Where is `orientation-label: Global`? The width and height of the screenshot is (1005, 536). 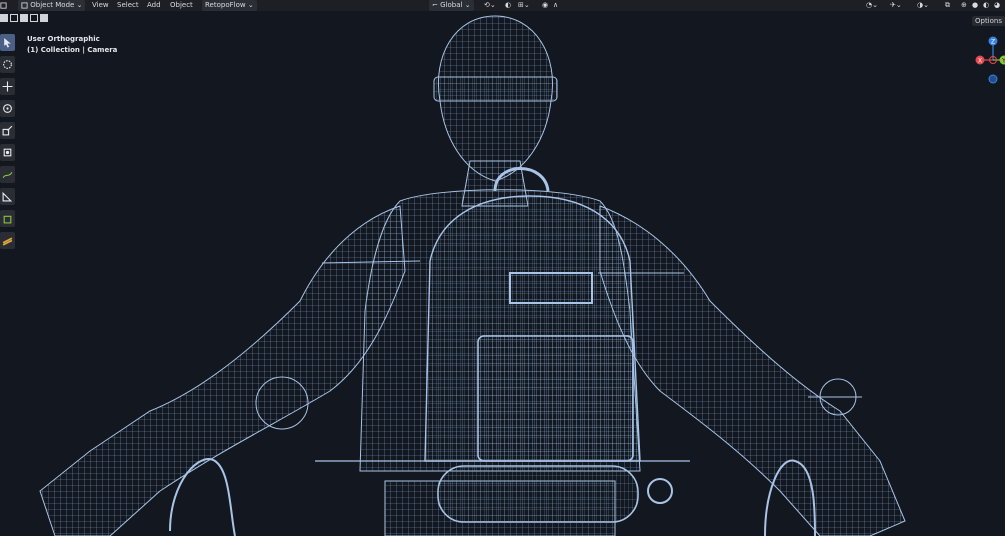 orientation-label: Global is located at coordinates (451, 5).